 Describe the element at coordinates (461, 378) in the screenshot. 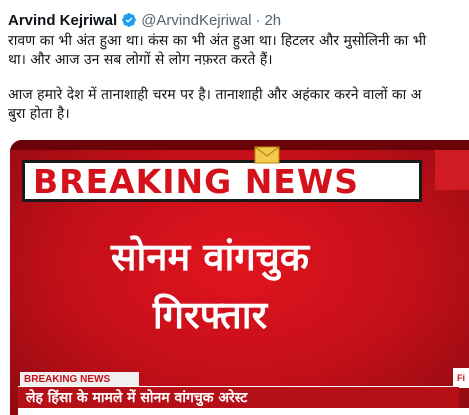

I see `channel-tag: Fi` at that location.